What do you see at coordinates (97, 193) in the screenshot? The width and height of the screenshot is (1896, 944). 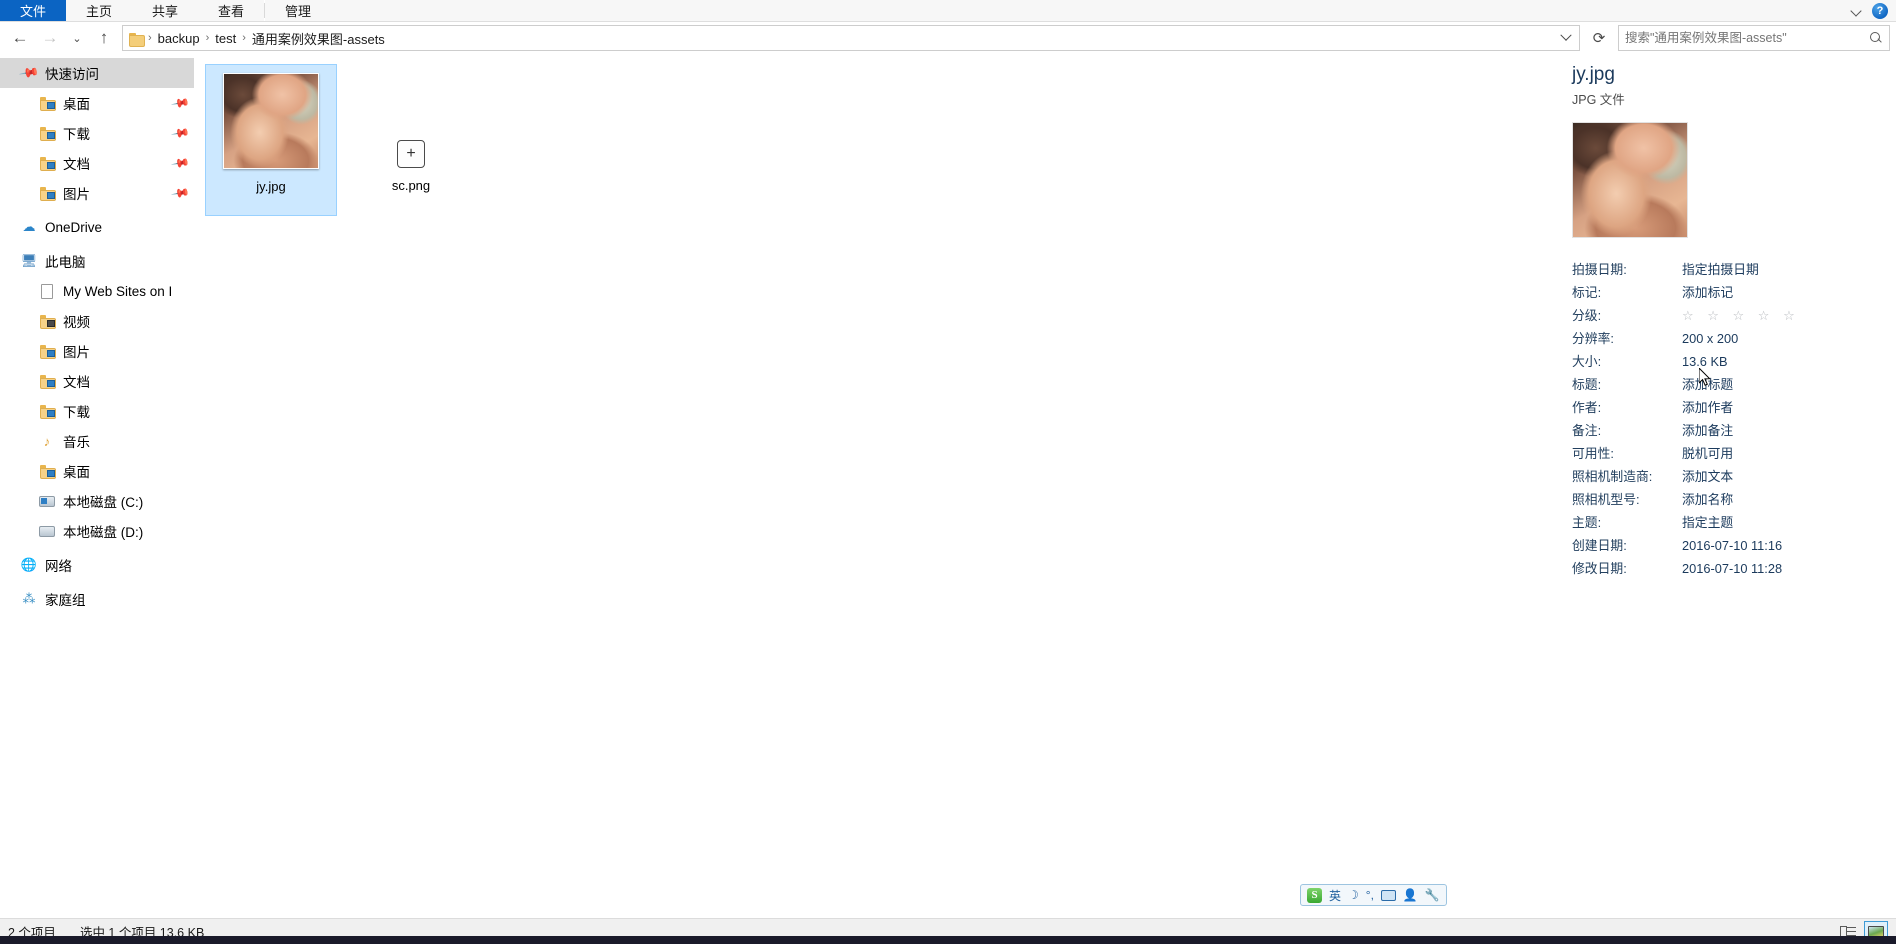 I see `sidebar-item-pictures: 图片 📌` at bounding box center [97, 193].